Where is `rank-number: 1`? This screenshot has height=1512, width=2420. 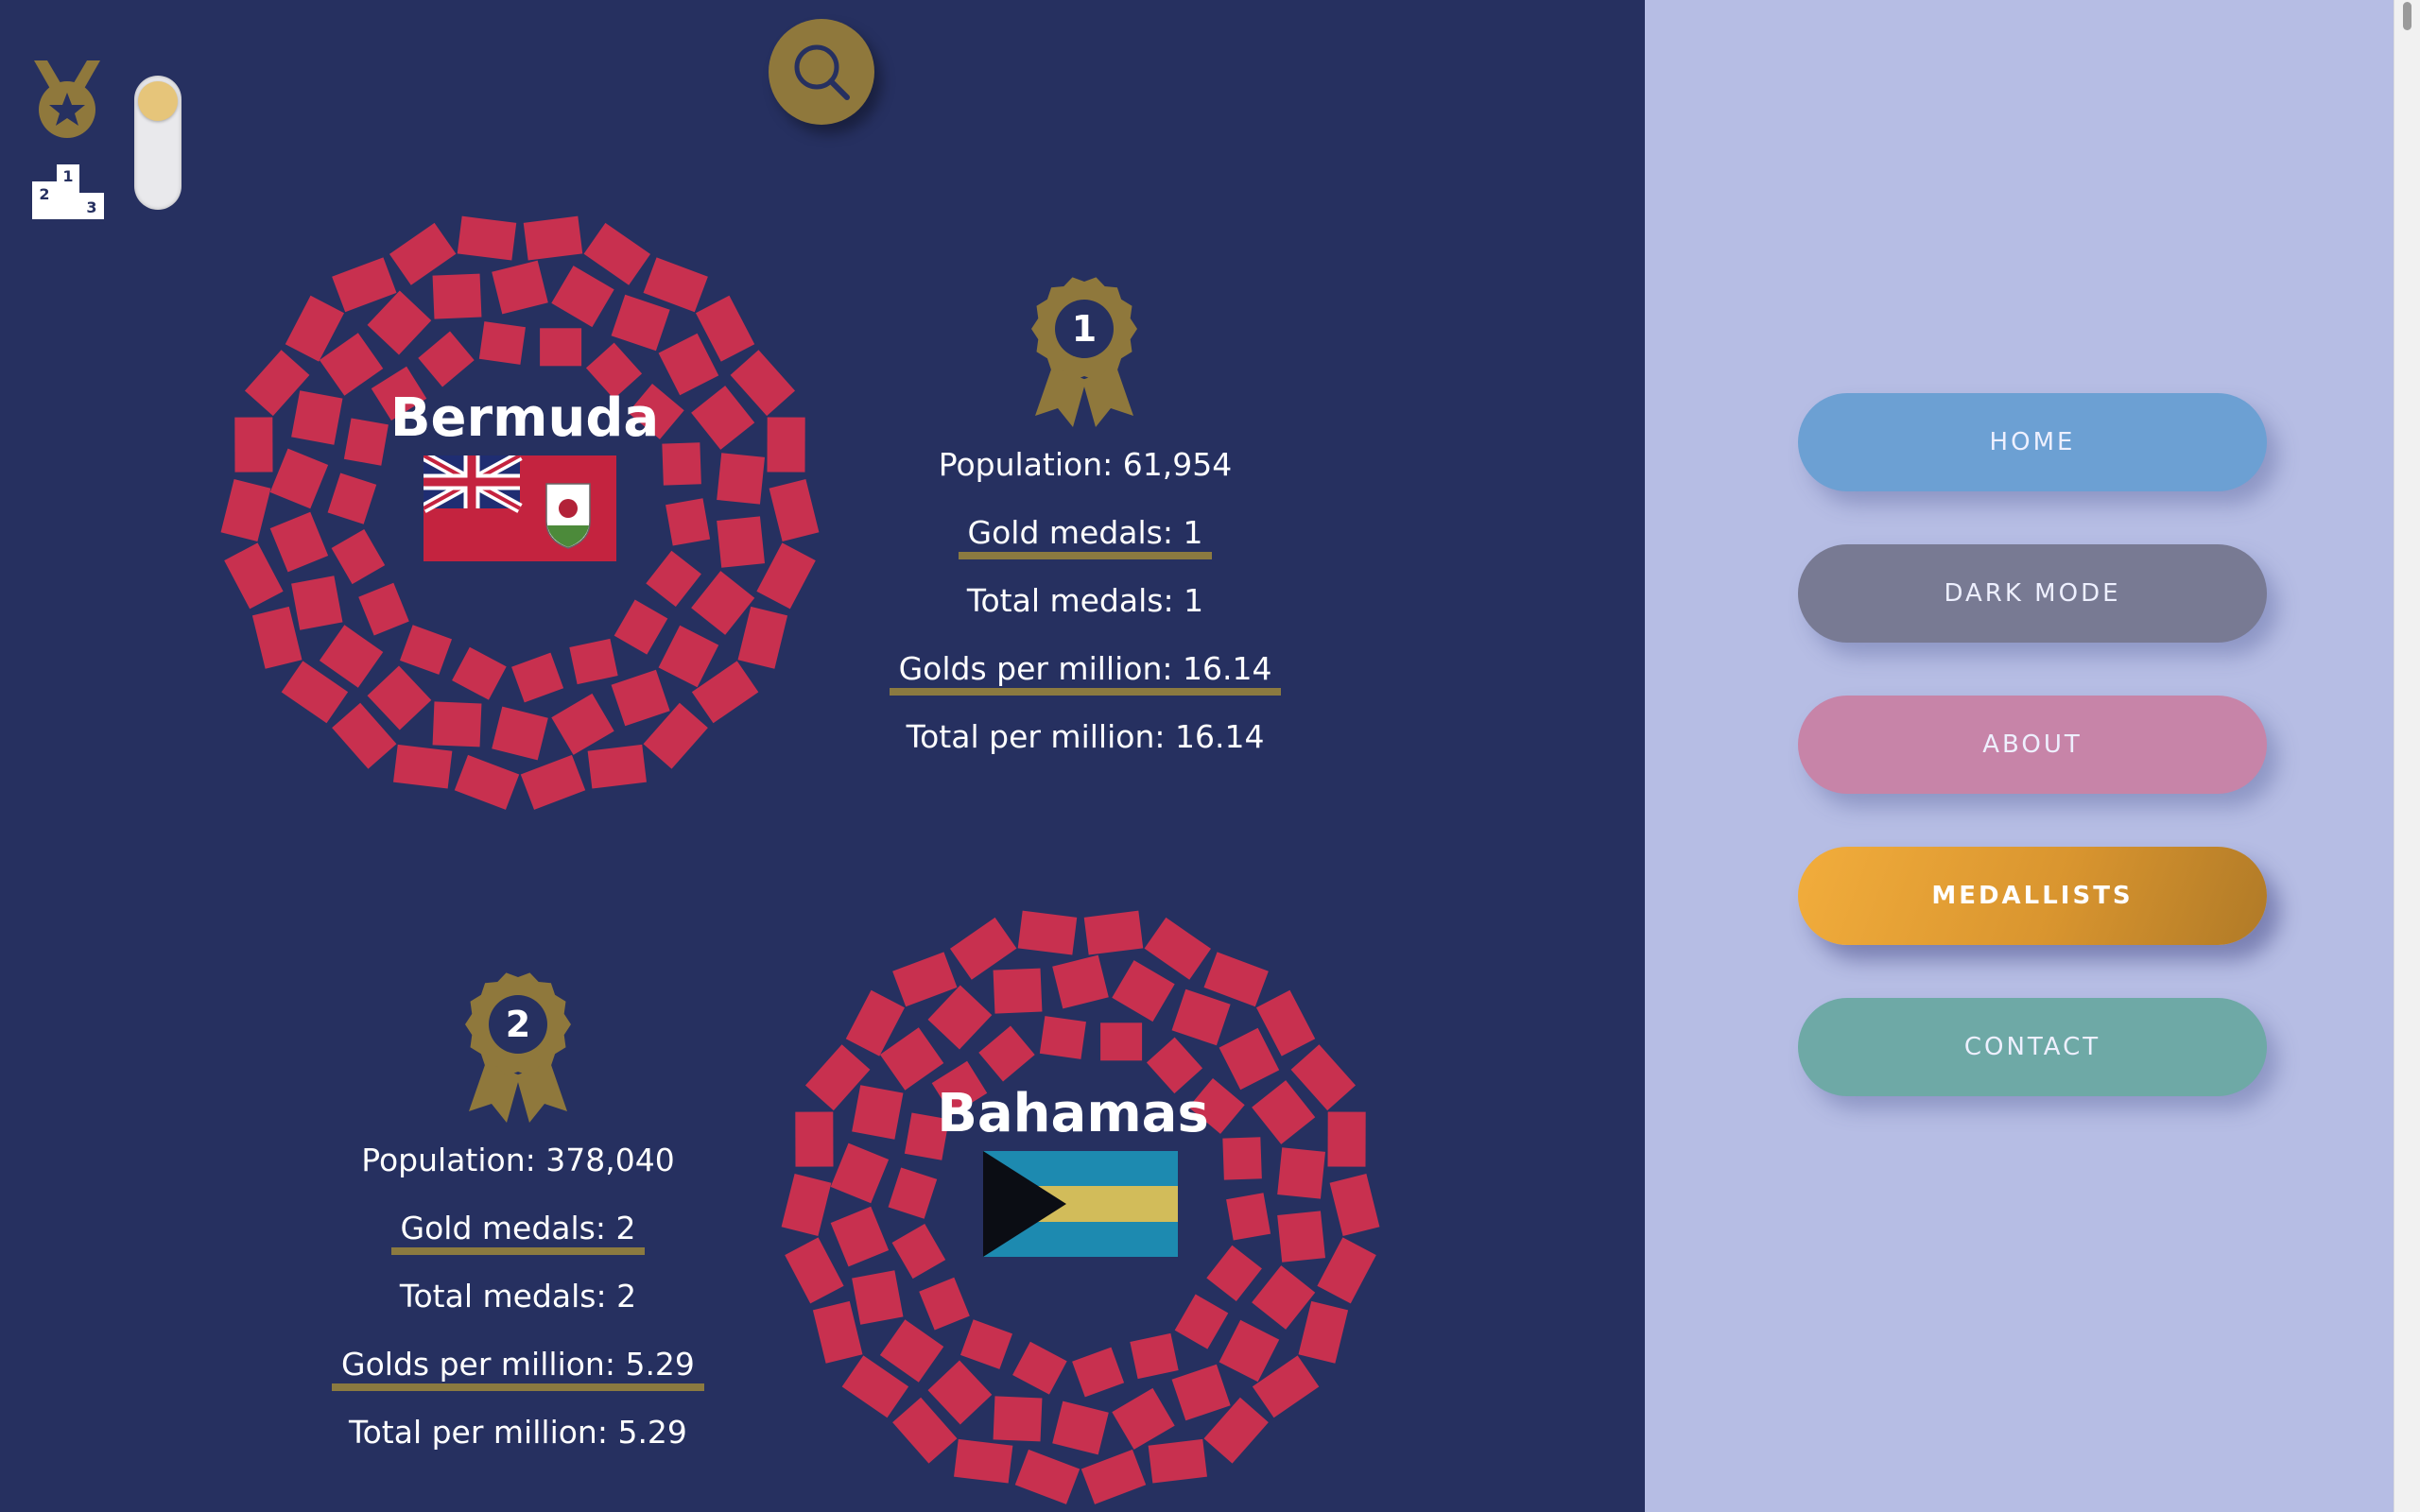 rank-number: 1 is located at coordinates (1084, 329).